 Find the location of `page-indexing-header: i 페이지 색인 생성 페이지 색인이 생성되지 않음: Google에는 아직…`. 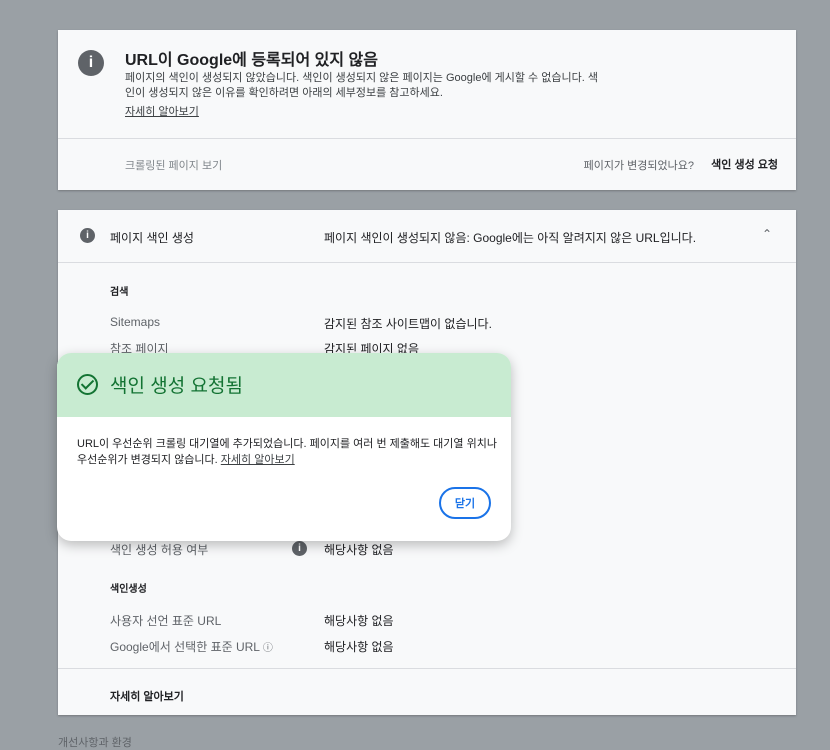

page-indexing-header: i 페이지 색인 생성 페이지 색인이 생성되지 않음: Google에는 아직… is located at coordinates (427, 236).